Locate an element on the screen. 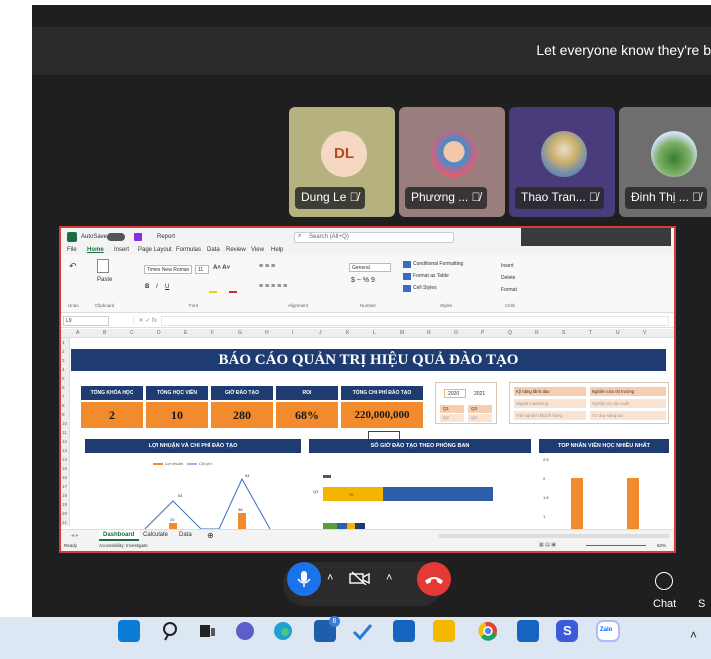  format-table-icon is located at coordinates (407, 276).